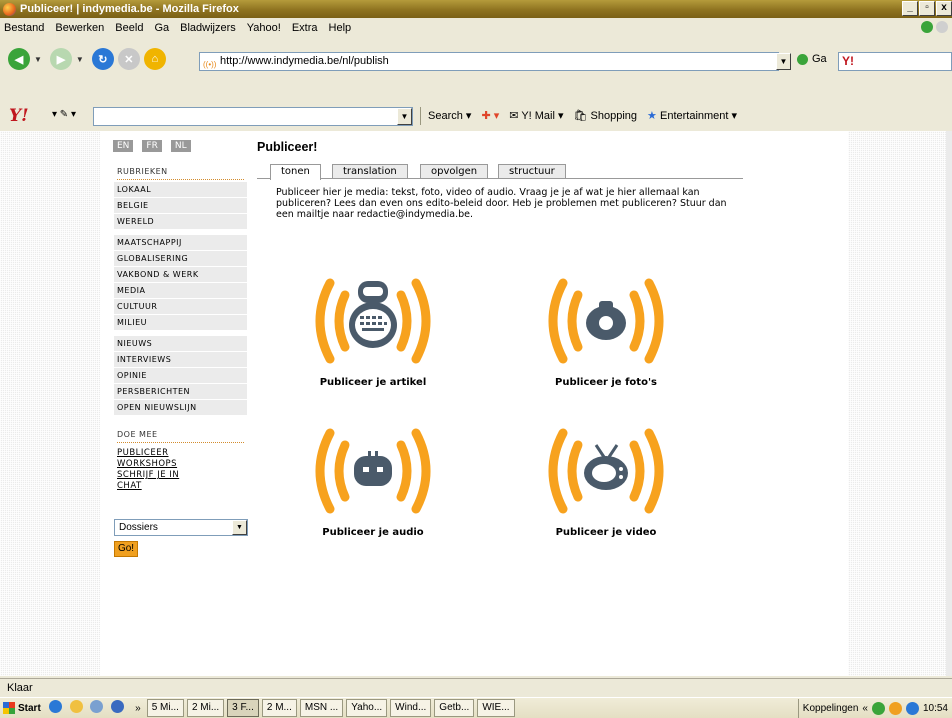 The height and width of the screenshot is (718, 952). I want to click on menu-bewerken: Bewerken, so click(79, 28).